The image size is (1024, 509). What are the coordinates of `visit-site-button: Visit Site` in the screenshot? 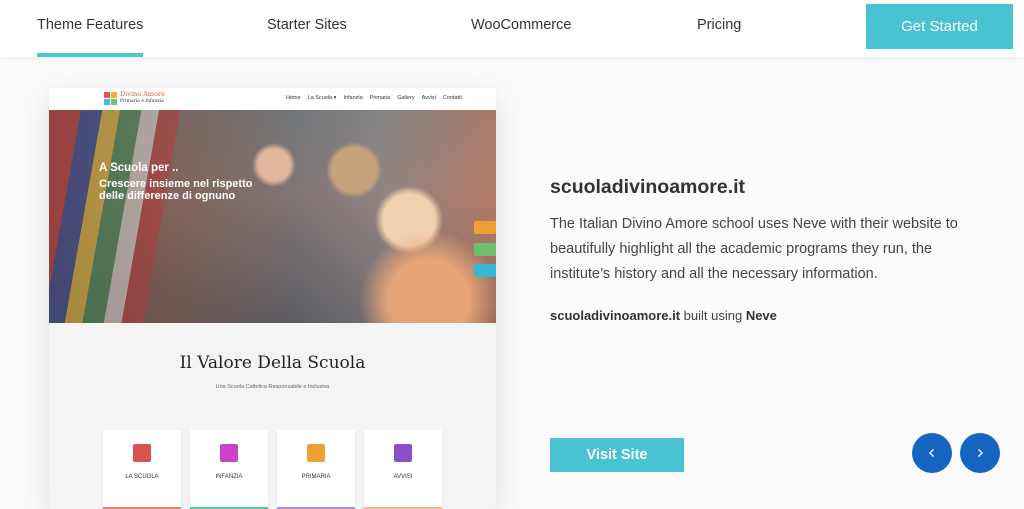 It's located at (617, 455).